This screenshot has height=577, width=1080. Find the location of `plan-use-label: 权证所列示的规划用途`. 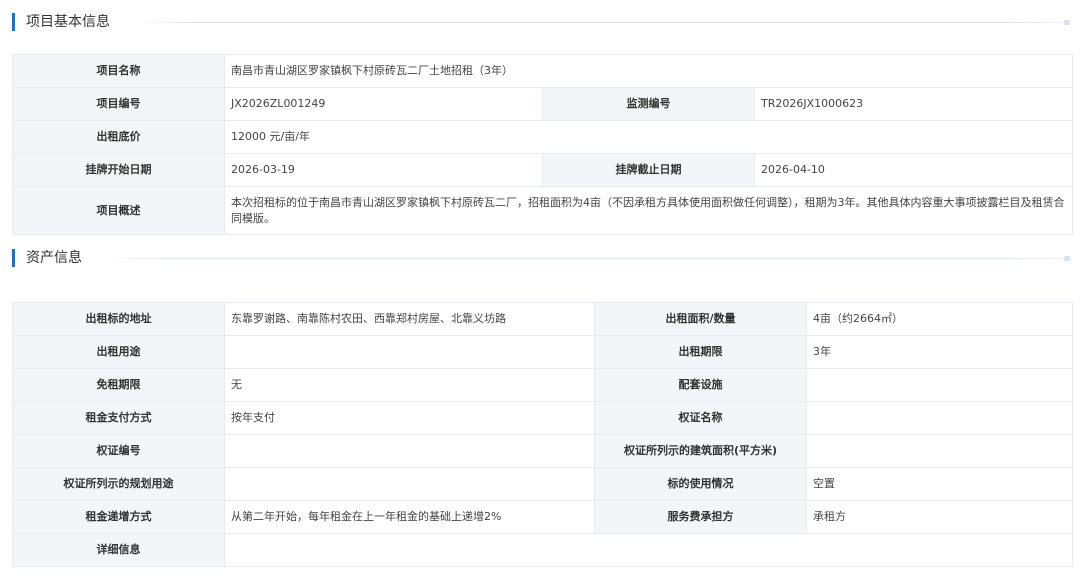

plan-use-label: 权证所列示的规划用途 is located at coordinates (118, 484).